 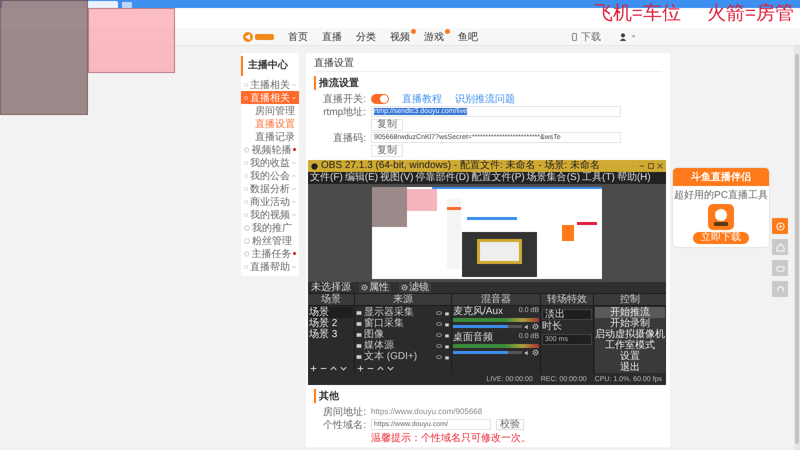 What do you see at coordinates (349, 138) in the screenshot?
I see `field-label: 直播码:` at bounding box center [349, 138].